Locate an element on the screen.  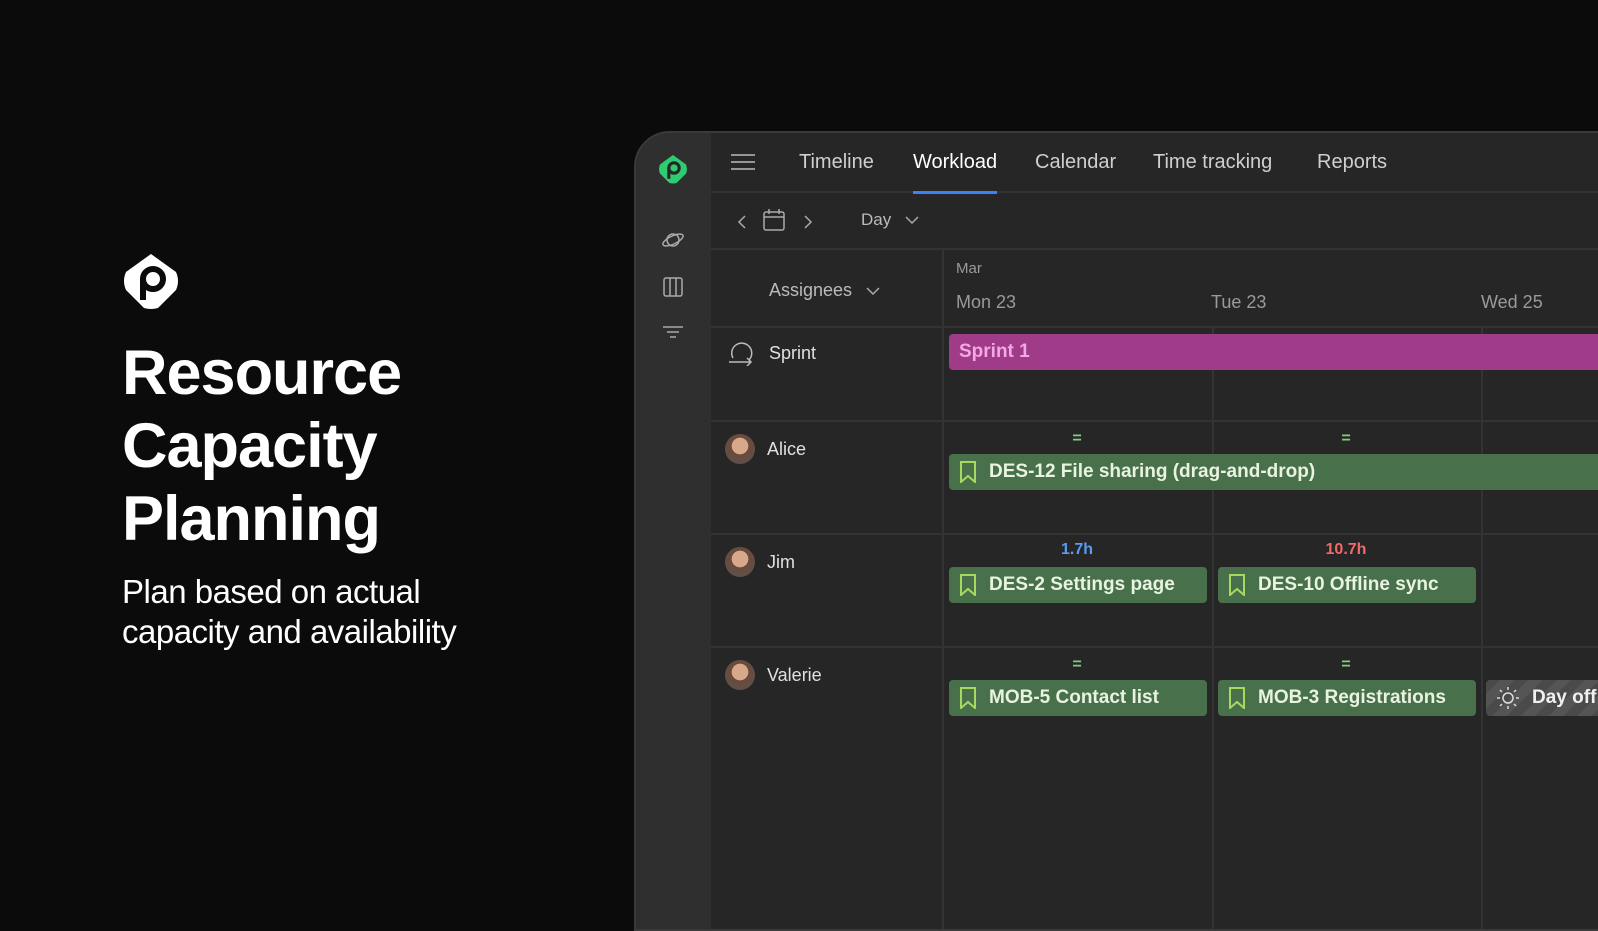
task-bar: DES-12 File sharing (drag-and-drop) is located at coordinates (1273, 472).